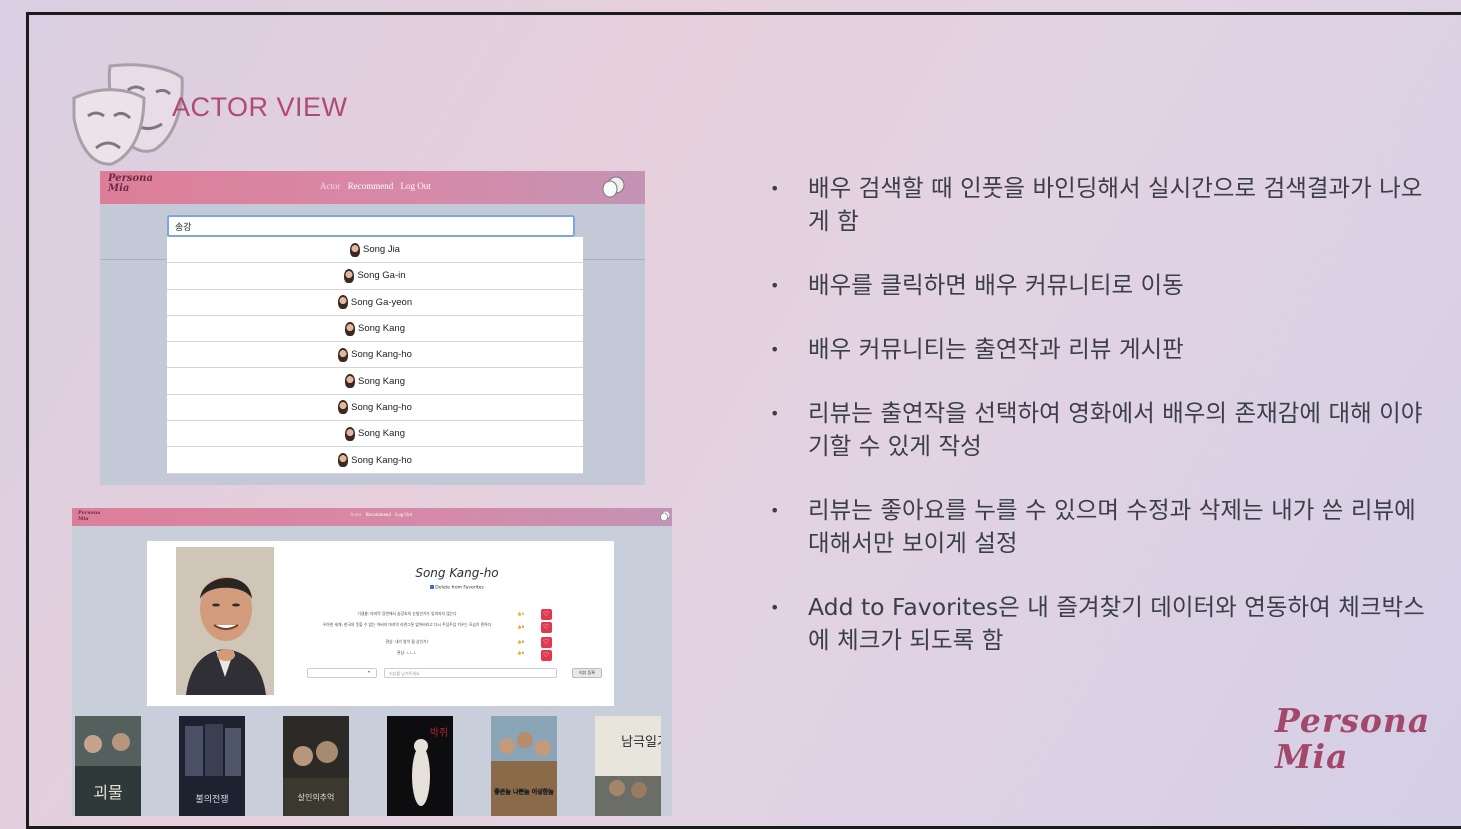 This screenshot has width=1461, height=829. What do you see at coordinates (381, 302) in the screenshot?
I see `result-label: Song Ga-yeon` at bounding box center [381, 302].